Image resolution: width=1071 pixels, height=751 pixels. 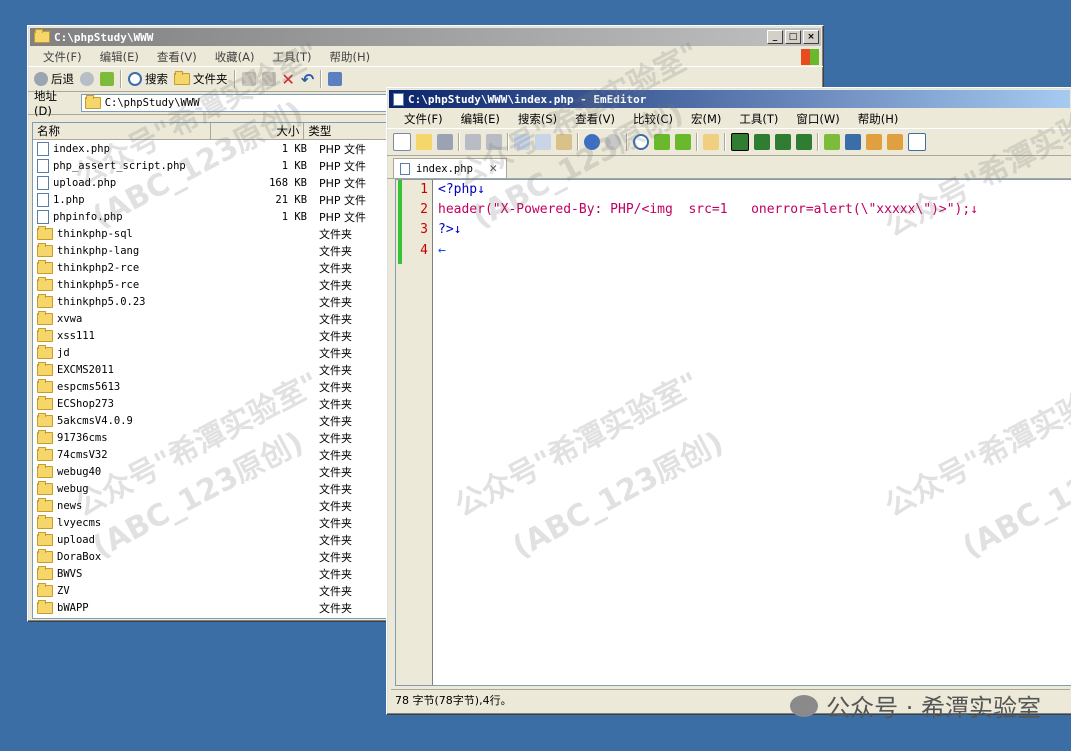 I want to click on marks-icon, so click(x=804, y=142).